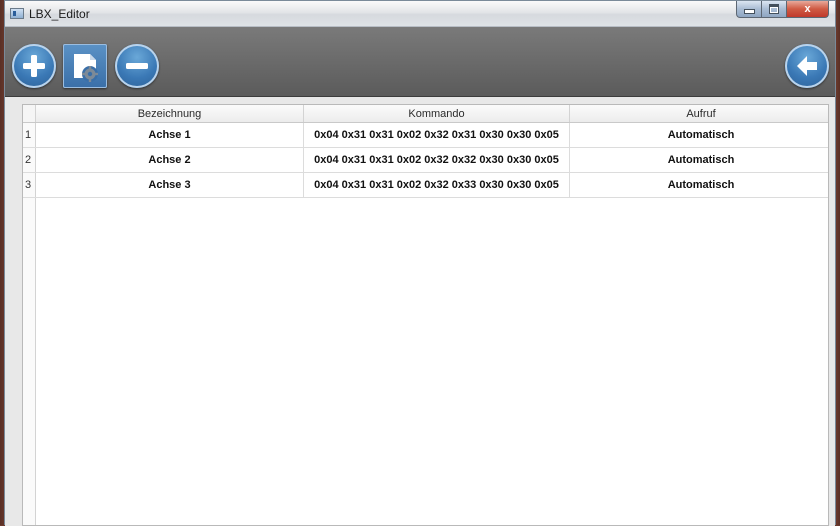 The width and height of the screenshot is (840, 526). I want to click on window-controls: x, so click(782, 10).